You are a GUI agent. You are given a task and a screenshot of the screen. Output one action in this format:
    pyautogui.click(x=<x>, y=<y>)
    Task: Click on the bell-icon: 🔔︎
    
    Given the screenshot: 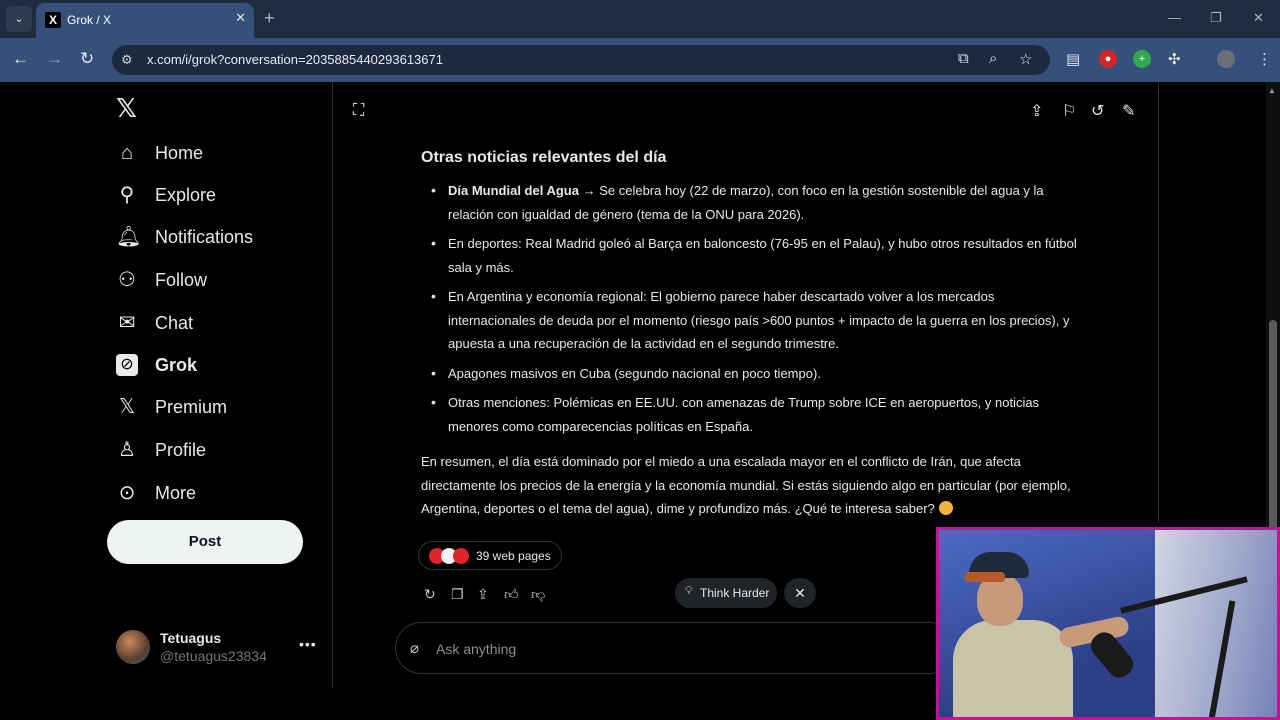 What is the action you would take?
    pyautogui.click(x=129, y=237)
    